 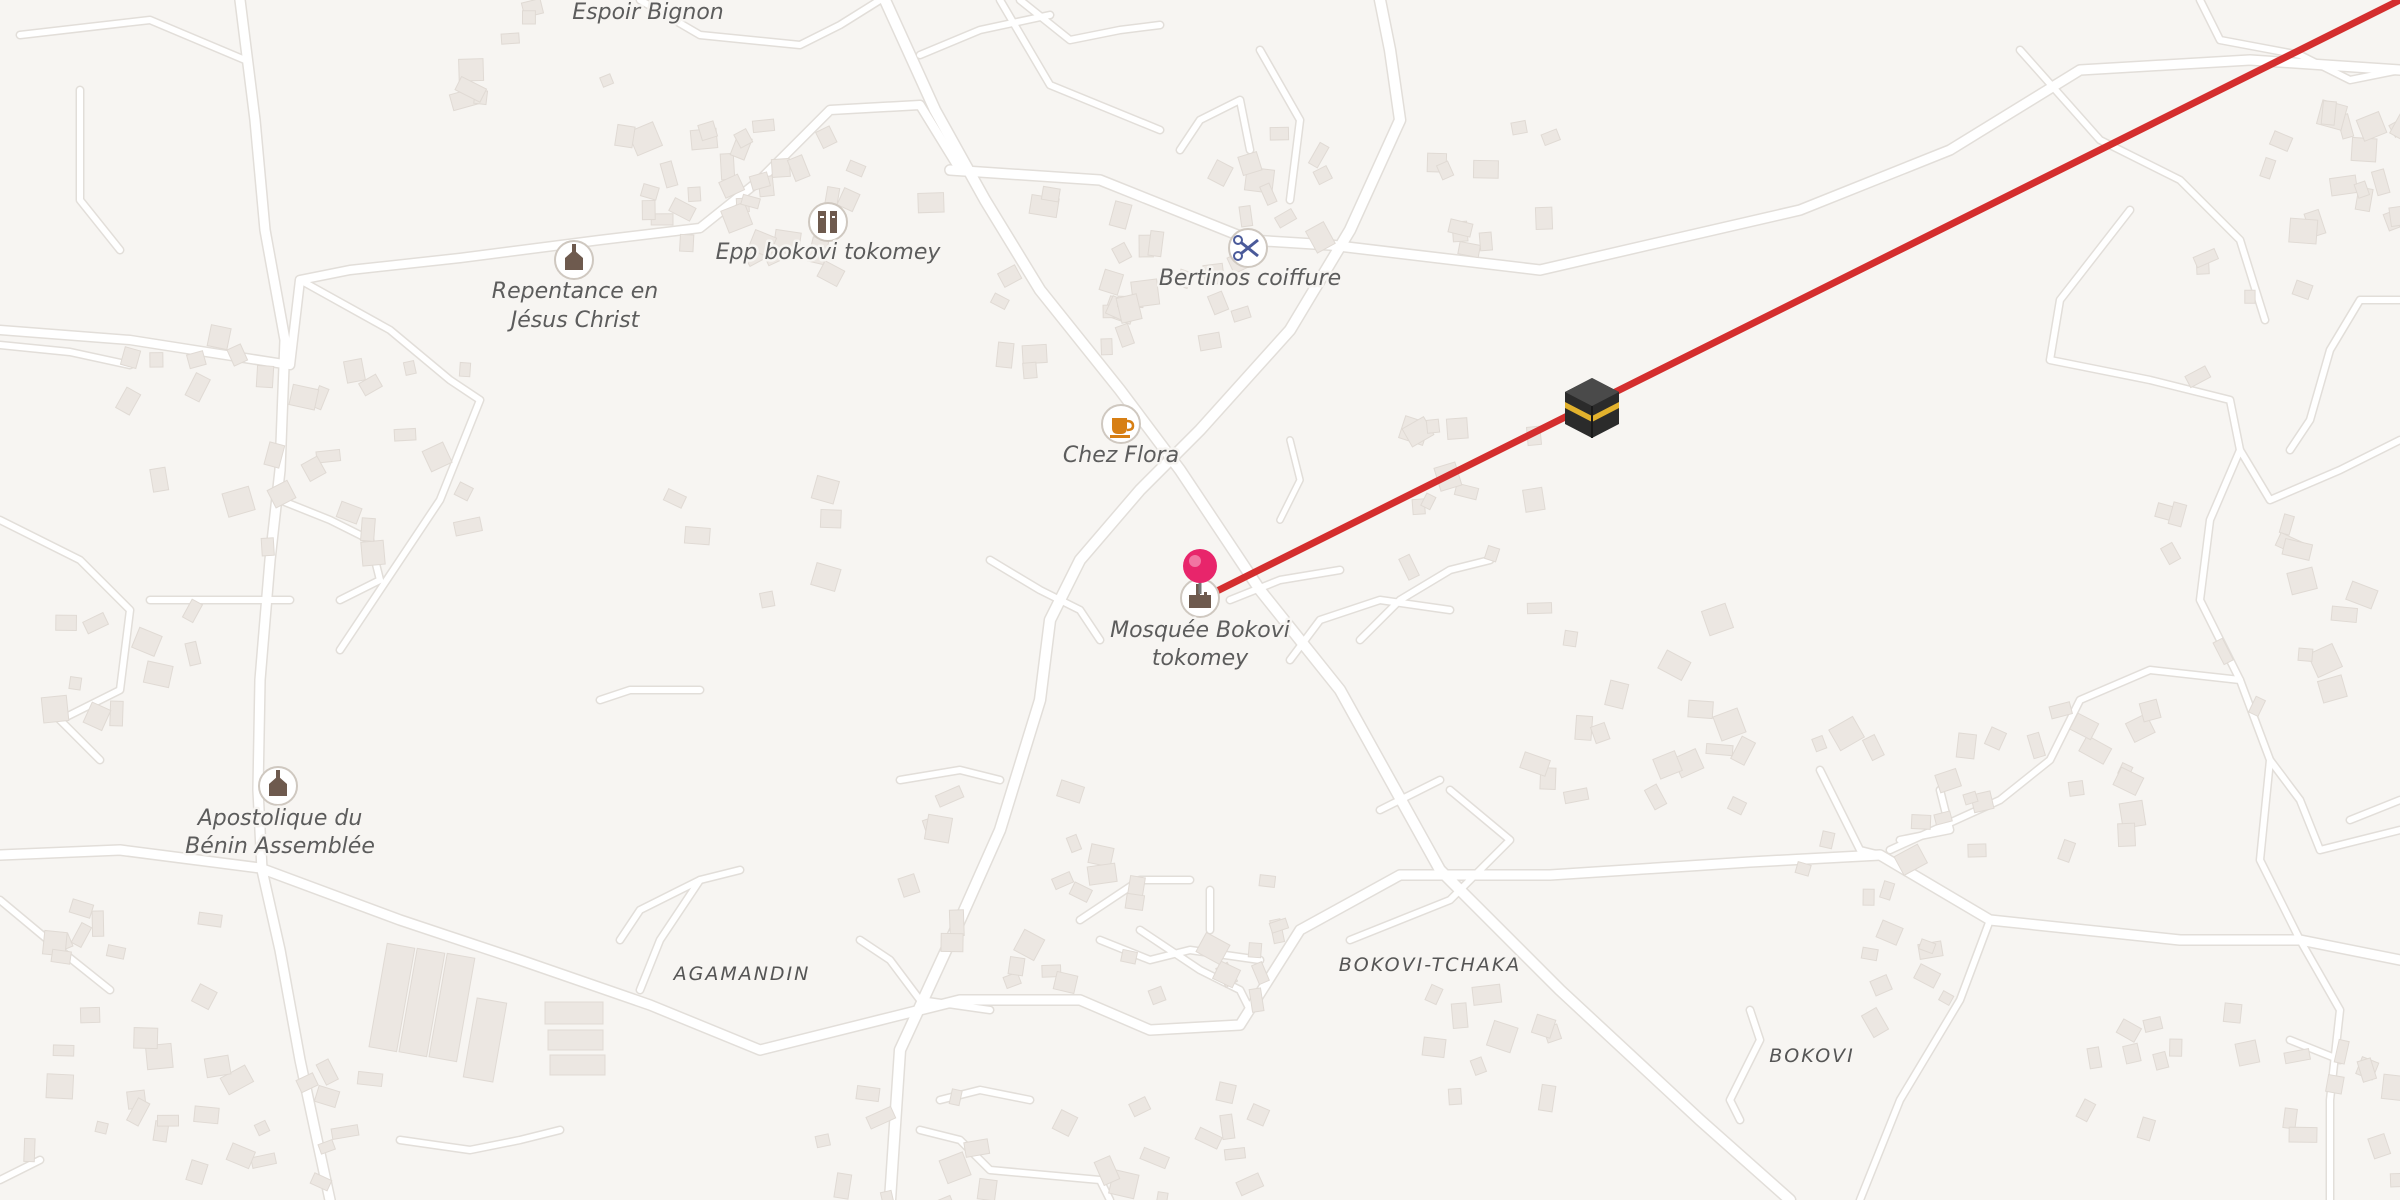 What do you see at coordinates (574, 292) in the screenshot?
I see `poi-label: Repentance en` at bounding box center [574, 292].